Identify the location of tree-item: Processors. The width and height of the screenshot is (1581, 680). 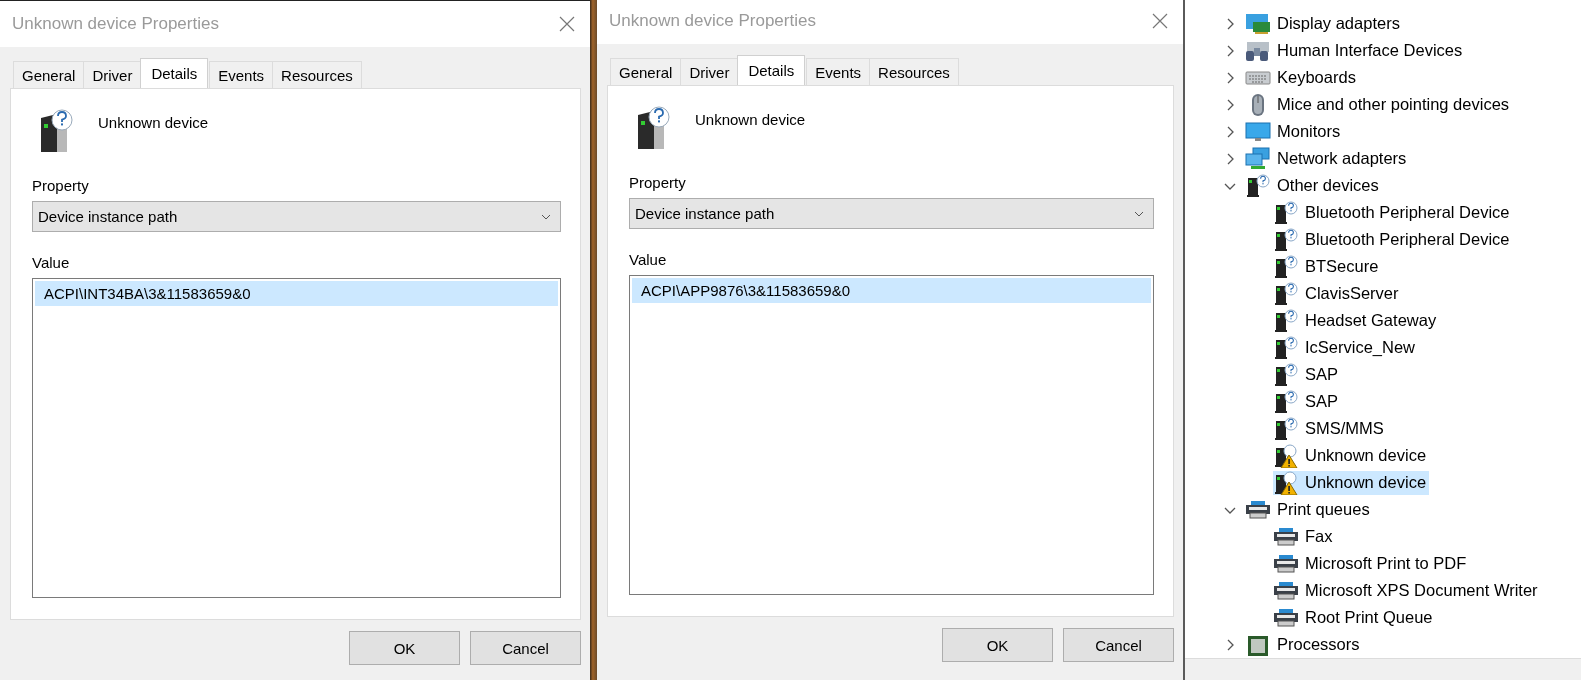
(1304, 644).